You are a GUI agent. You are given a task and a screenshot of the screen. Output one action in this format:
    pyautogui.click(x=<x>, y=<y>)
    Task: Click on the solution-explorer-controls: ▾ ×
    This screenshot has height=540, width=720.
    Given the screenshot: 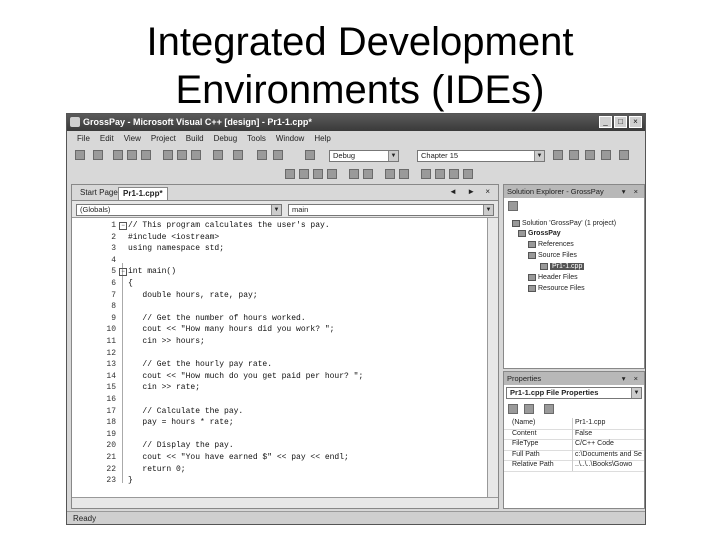 What is the action you would take?
    pyautogui.click(x=631, y=191)
    